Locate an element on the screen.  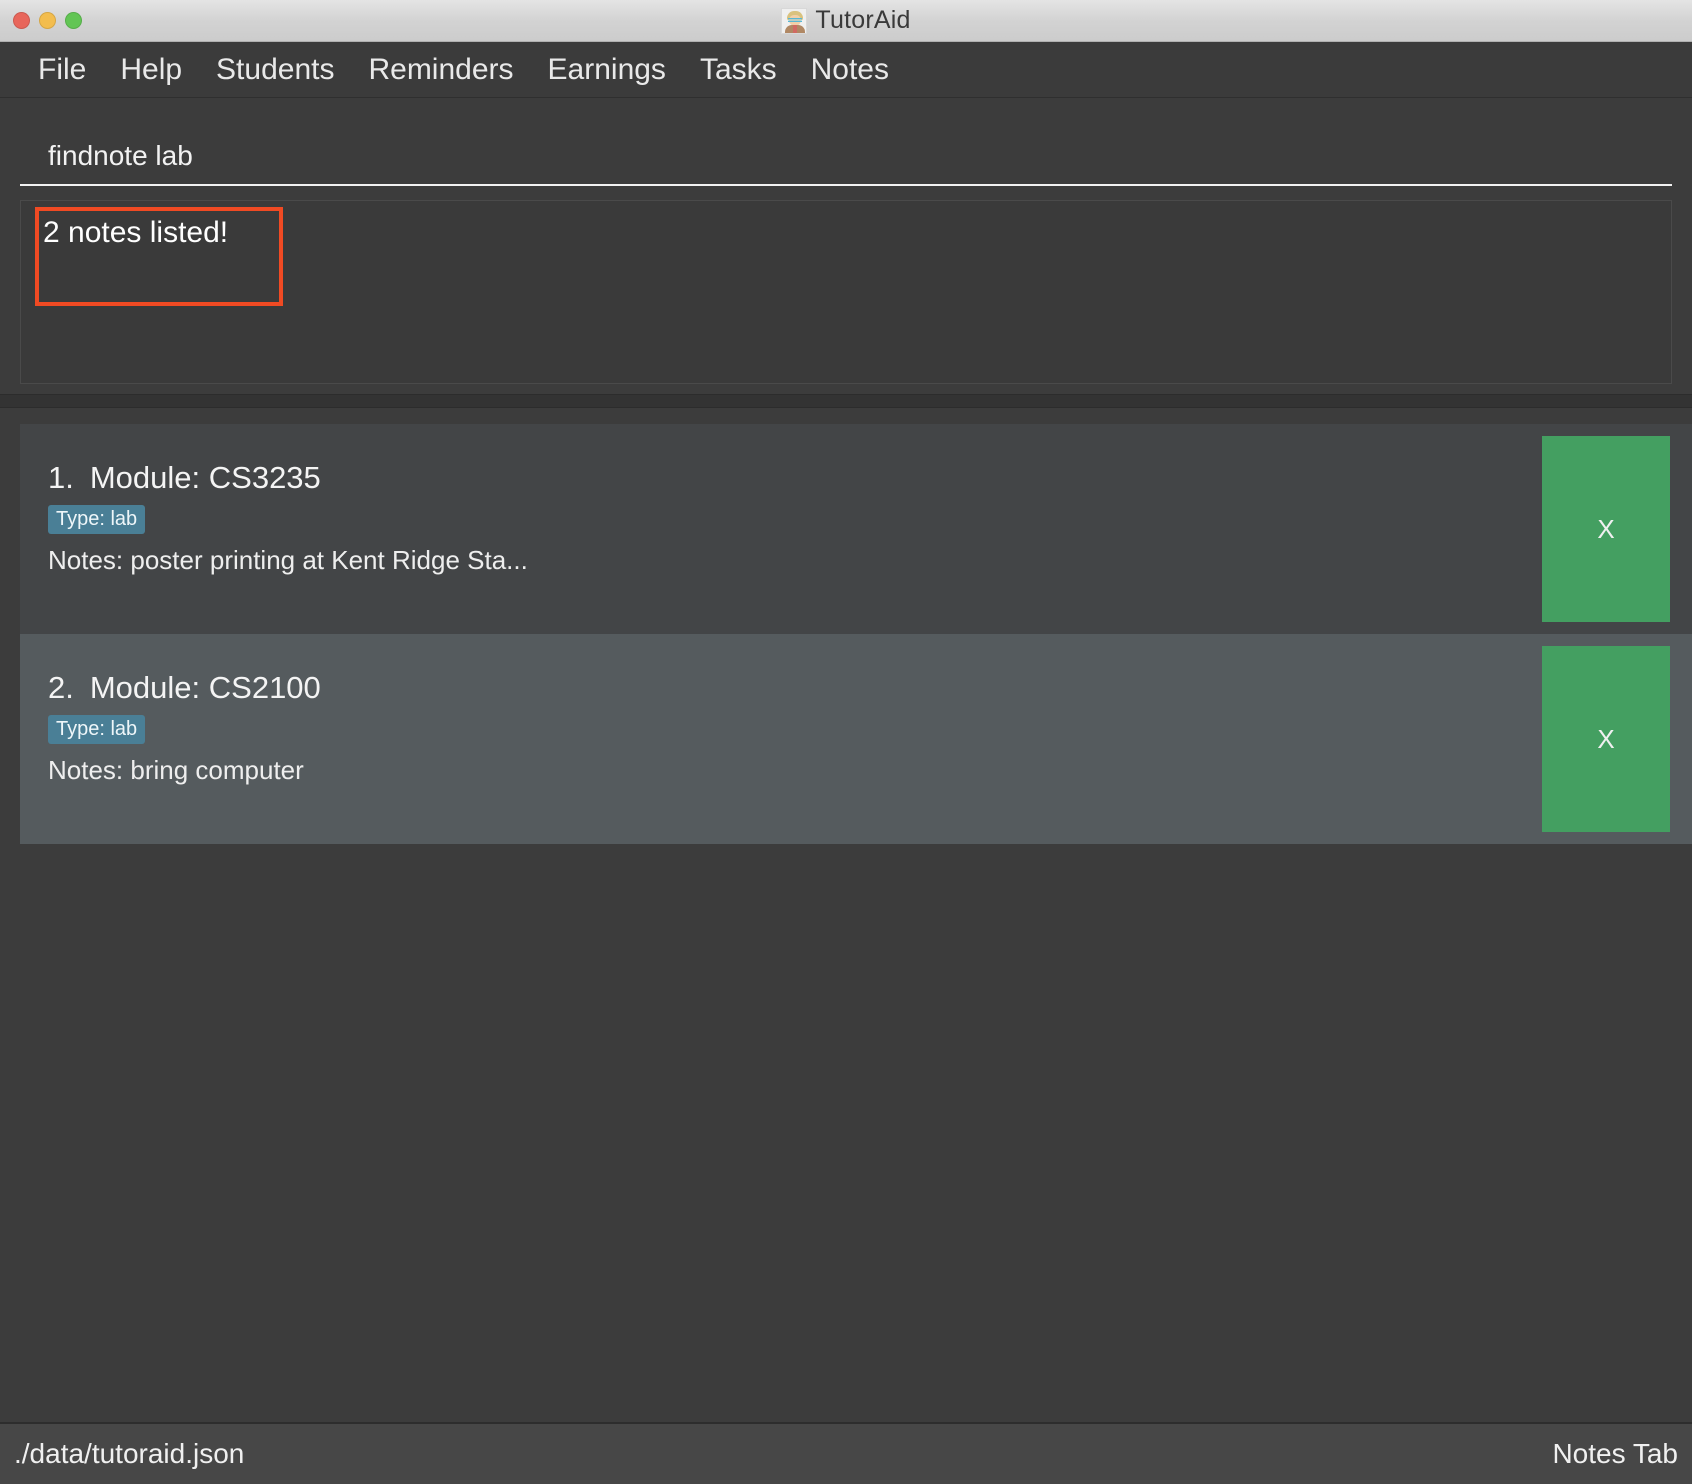
note-description: Notes: bring computer is located at coordinates (176, 769).